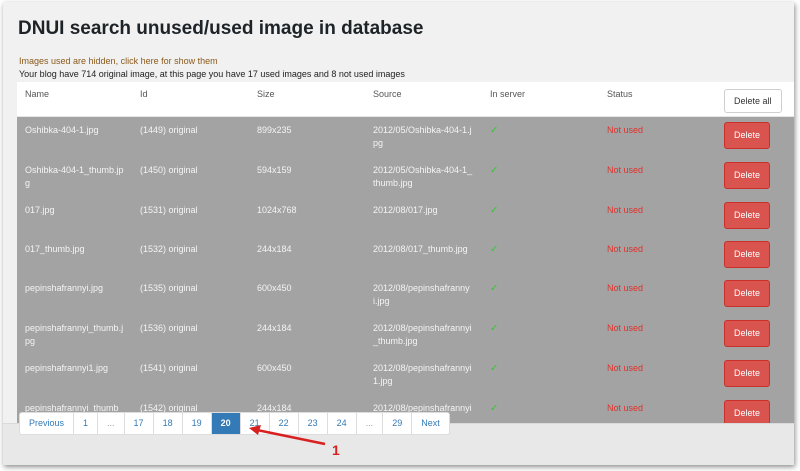 Image resolution: width=800 pixels, height=471 pixels. Describe the element at coordinates (226, 423) in the screenshot. I see `page-link-20: 20` at that location.